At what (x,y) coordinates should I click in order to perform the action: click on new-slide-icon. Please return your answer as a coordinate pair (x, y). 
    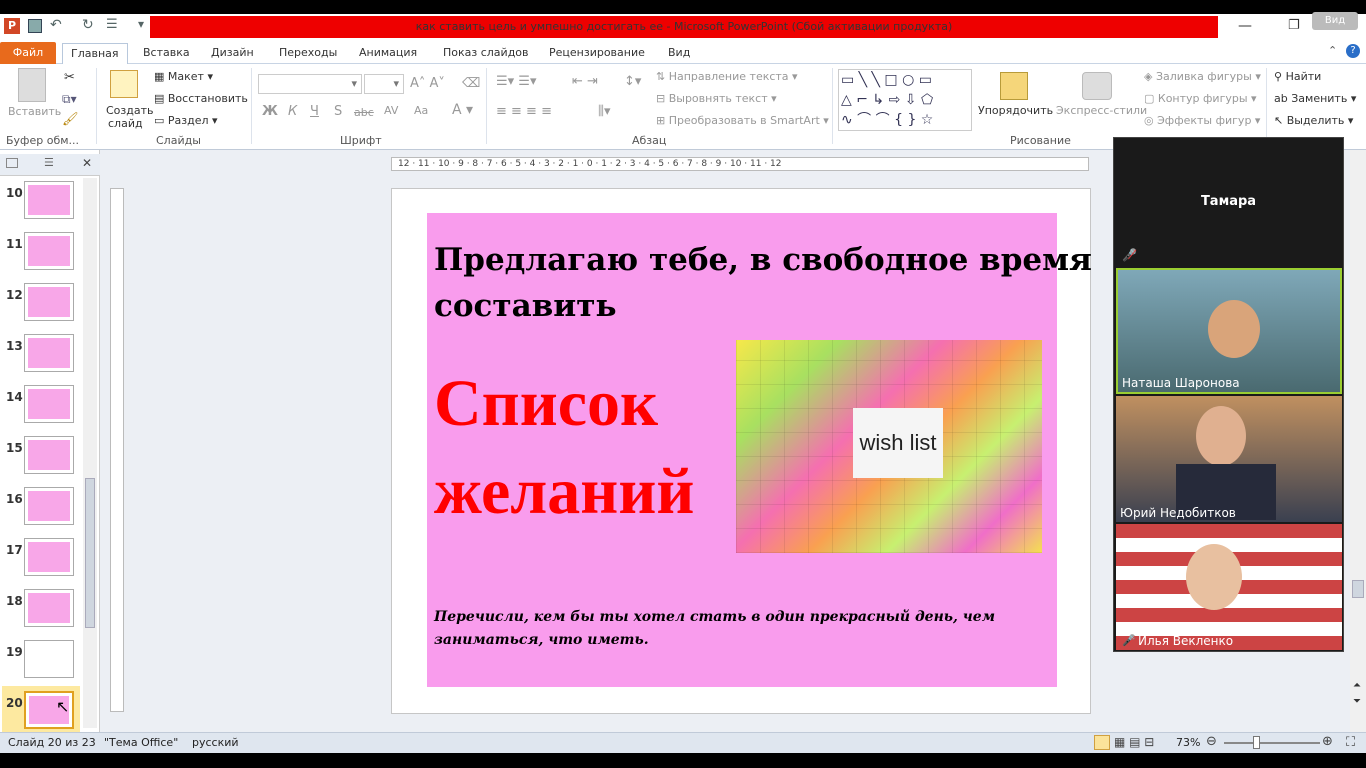
    Looking at the image, I should click on (124, 84).